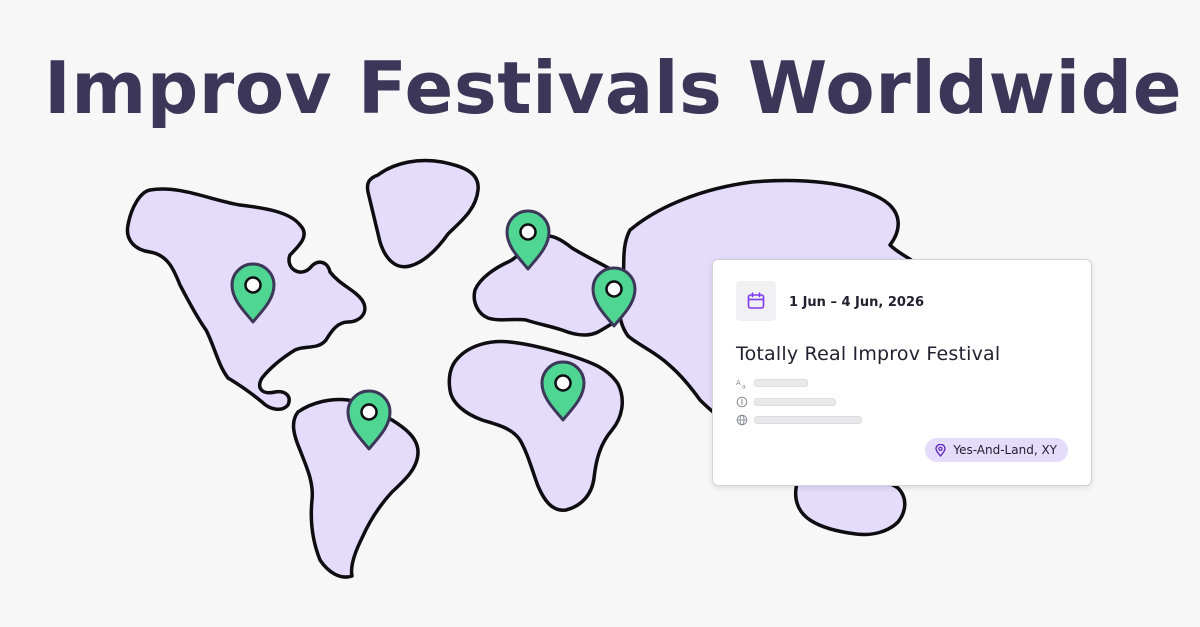 This screenshot has width=1200, height=627. I want to click on svg-text: a, so click(744, 387).